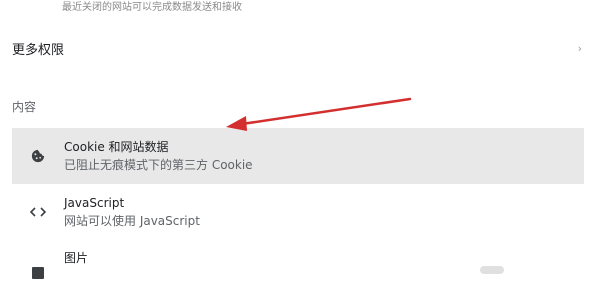  I want to click on images-title: 图片, so click(76, 258).